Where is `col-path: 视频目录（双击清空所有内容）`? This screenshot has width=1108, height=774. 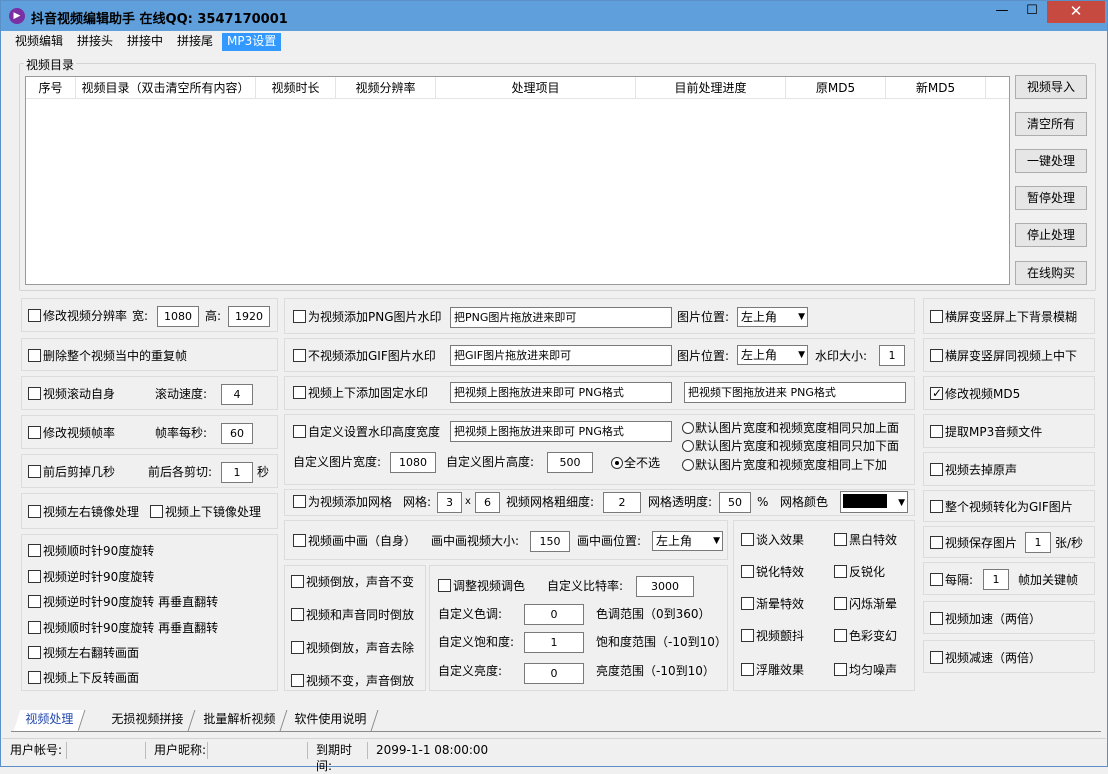 col-path: 视频目录（双击清空所有内容） is located at coordinates (166, 88).